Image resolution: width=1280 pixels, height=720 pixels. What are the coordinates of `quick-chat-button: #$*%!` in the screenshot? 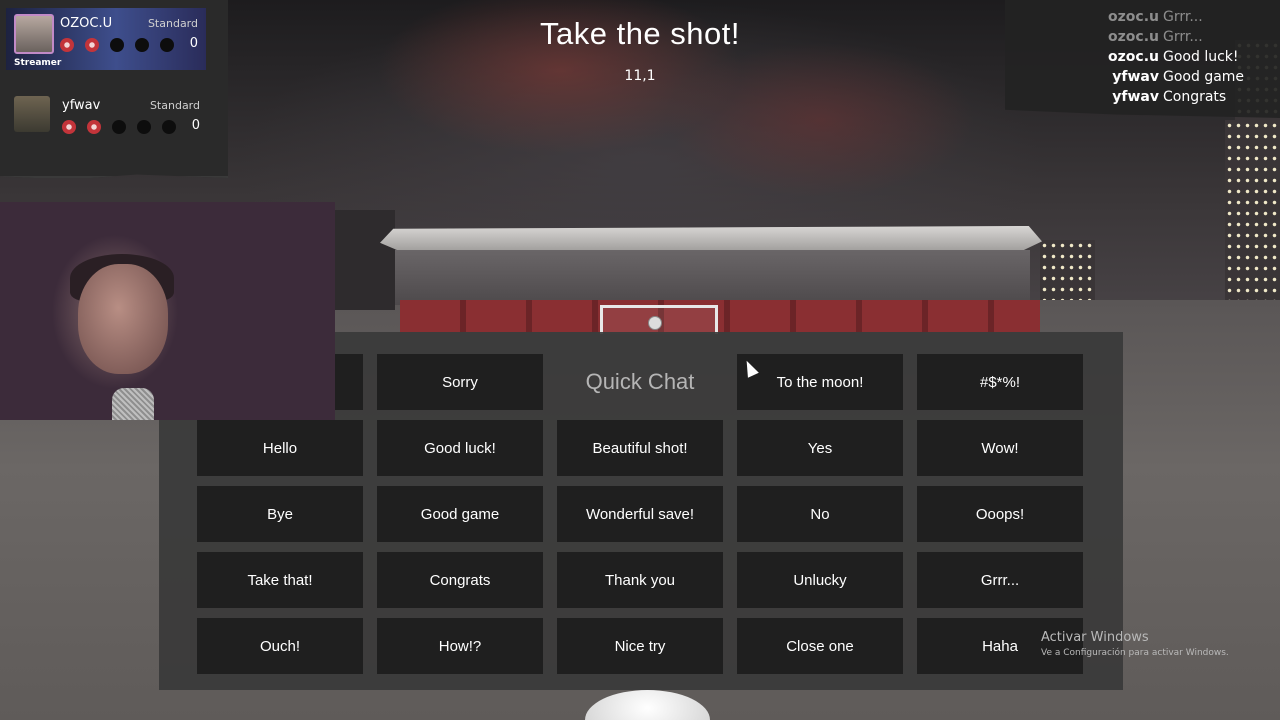 It's located at (1000, 382).